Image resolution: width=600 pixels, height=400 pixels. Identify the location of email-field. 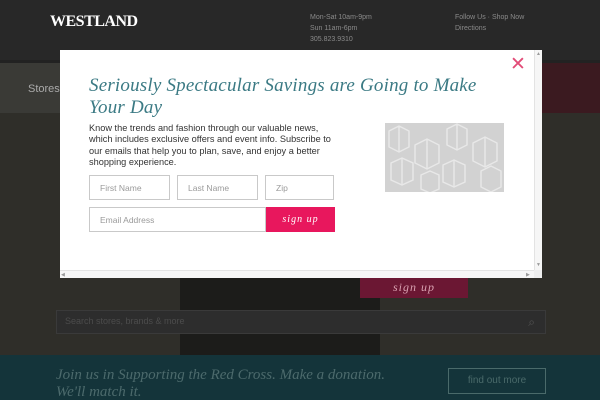
(177, 219).